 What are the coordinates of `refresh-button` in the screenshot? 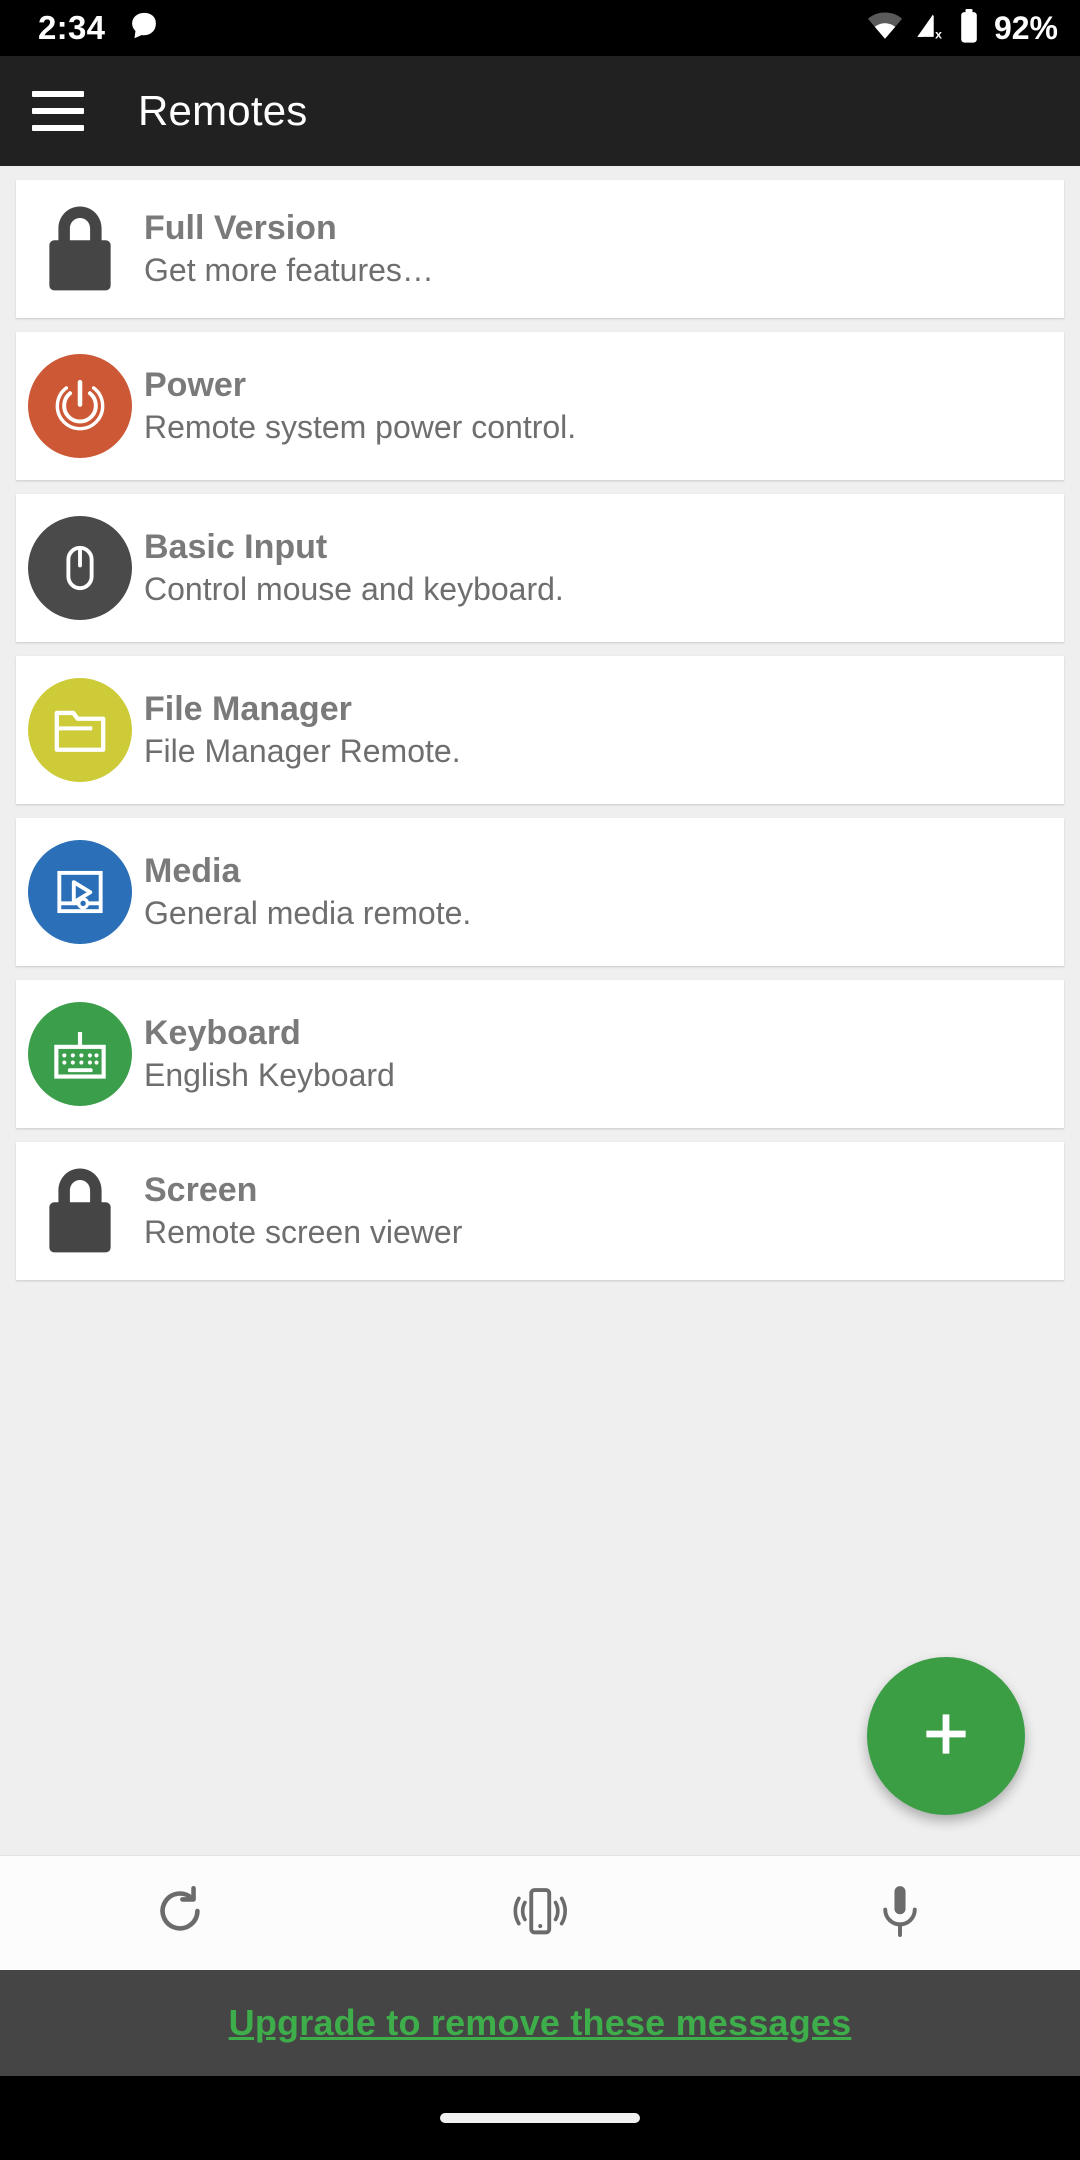 It's located at (180, 1913).